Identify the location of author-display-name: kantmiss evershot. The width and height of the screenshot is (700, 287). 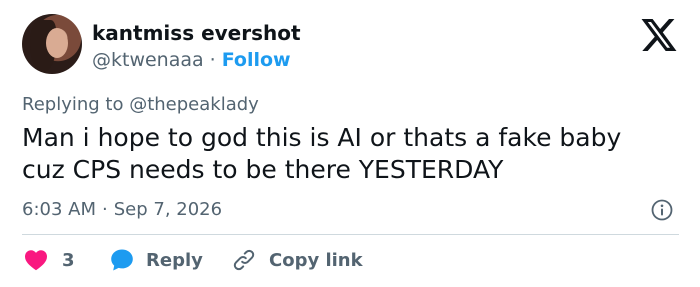
(196, 33).